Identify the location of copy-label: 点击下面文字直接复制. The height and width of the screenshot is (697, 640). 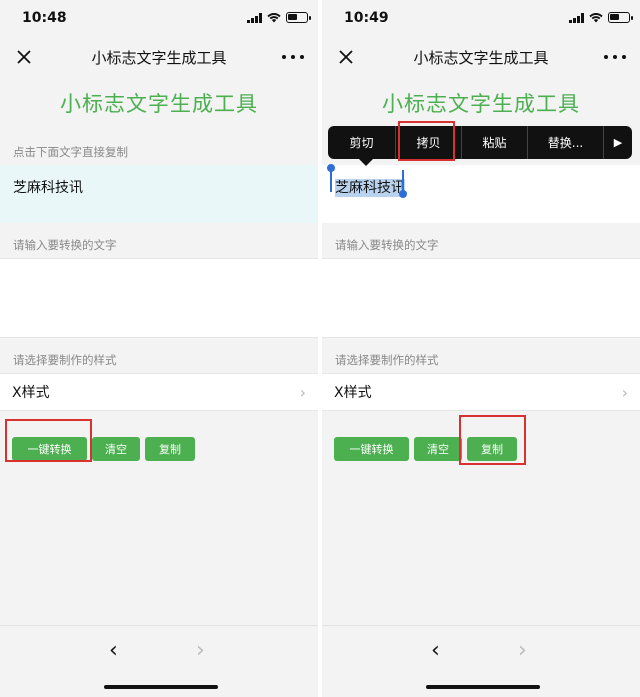
(70, 152).